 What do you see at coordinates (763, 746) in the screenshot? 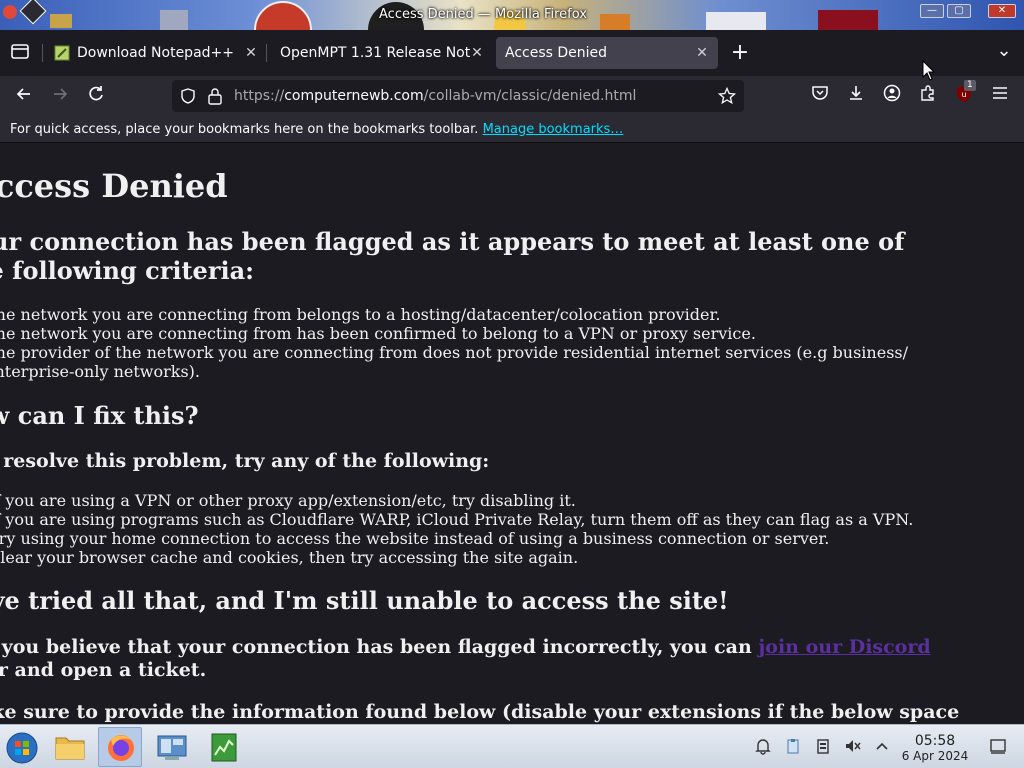
I see `notifications-icon` at bounding box center [763, 746].